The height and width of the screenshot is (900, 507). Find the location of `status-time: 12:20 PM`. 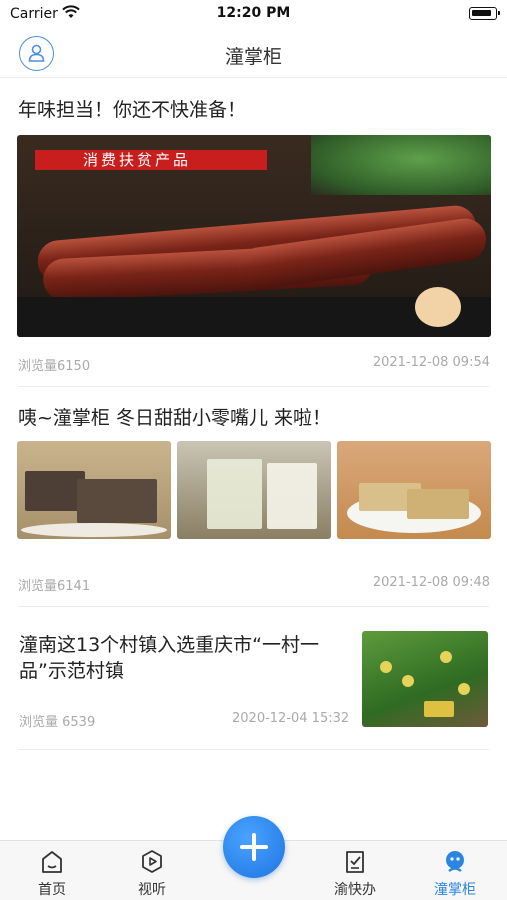

status-time: 12:20 PM is located at coordinates (253, 13).